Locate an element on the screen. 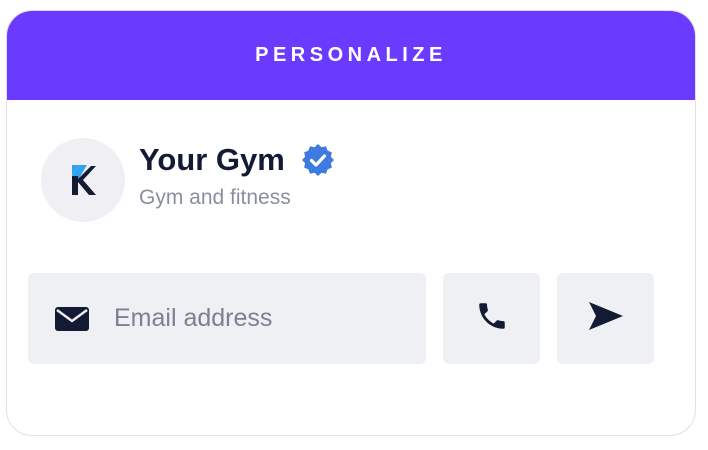 The image size is (708, 450). call-button is located at coordinates (491, 318).